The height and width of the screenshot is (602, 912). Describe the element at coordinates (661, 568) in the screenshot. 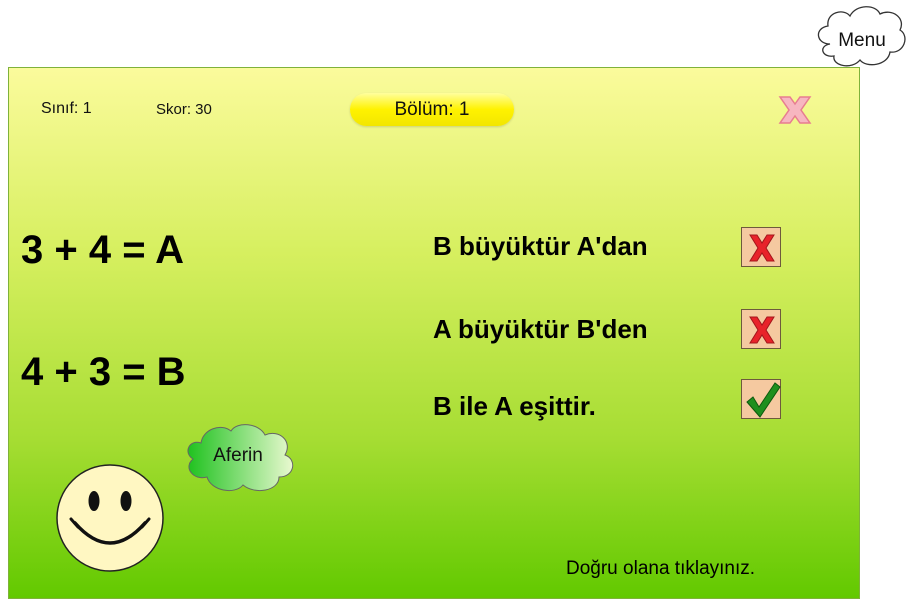

I see `instruction-text: Doğru olana tıklayınız.` at that location.